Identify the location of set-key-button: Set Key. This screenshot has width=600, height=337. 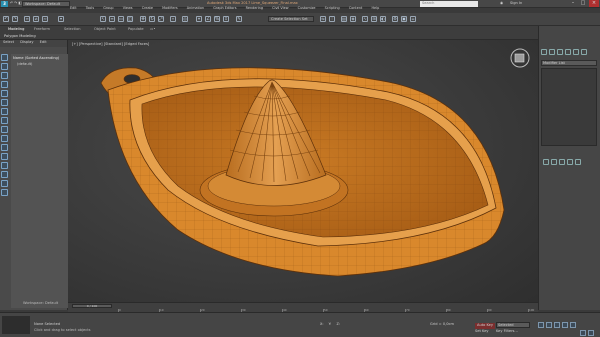
(482, 331).